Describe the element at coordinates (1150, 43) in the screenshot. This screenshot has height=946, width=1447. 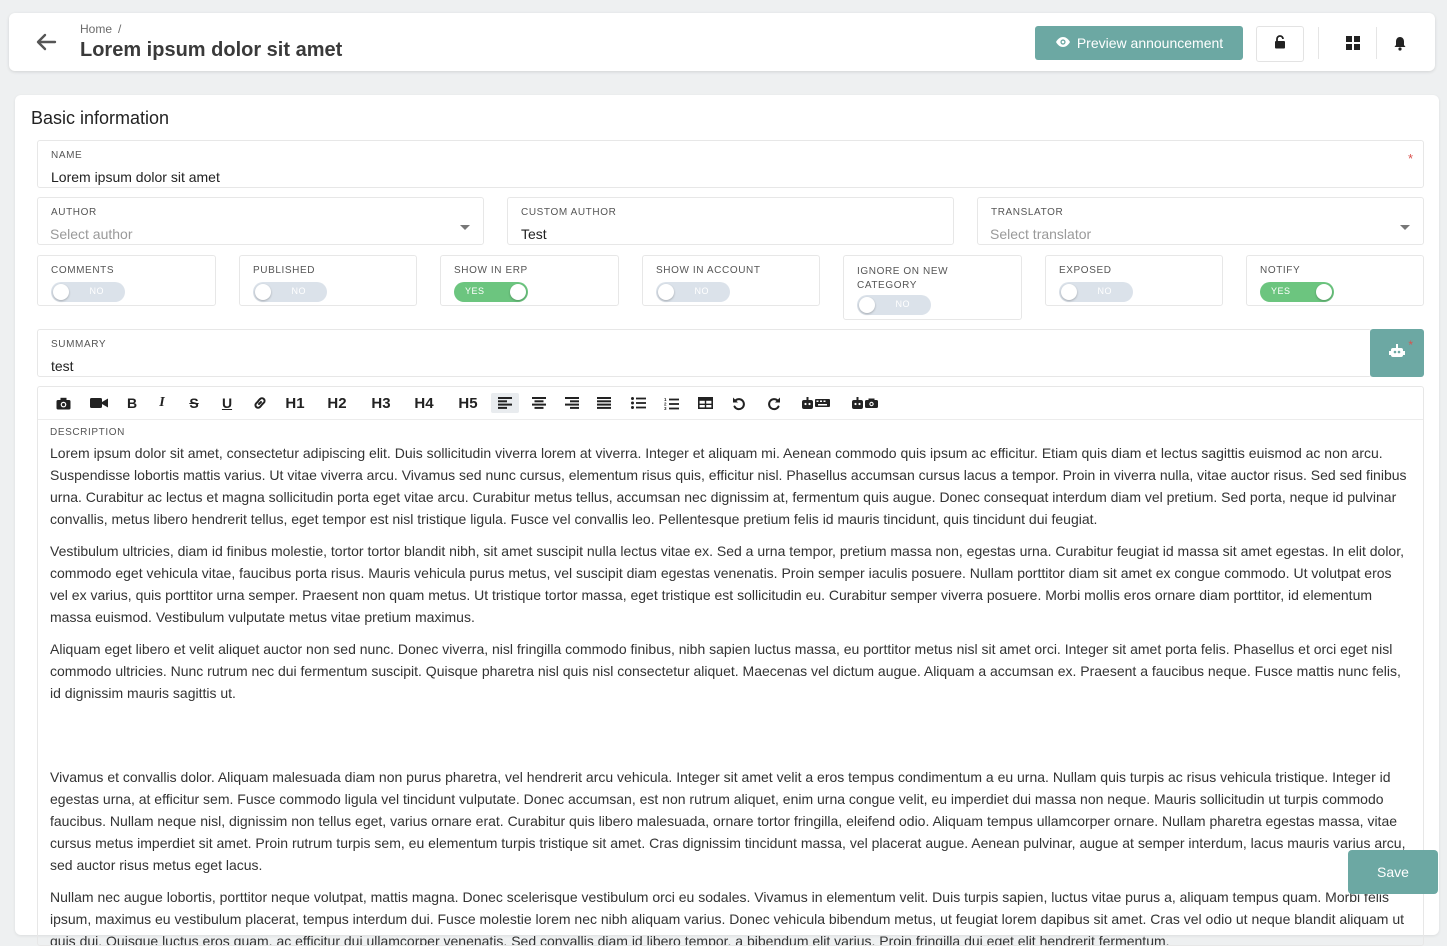
I see `preview-announcement-label: Preview announcement` at that location.